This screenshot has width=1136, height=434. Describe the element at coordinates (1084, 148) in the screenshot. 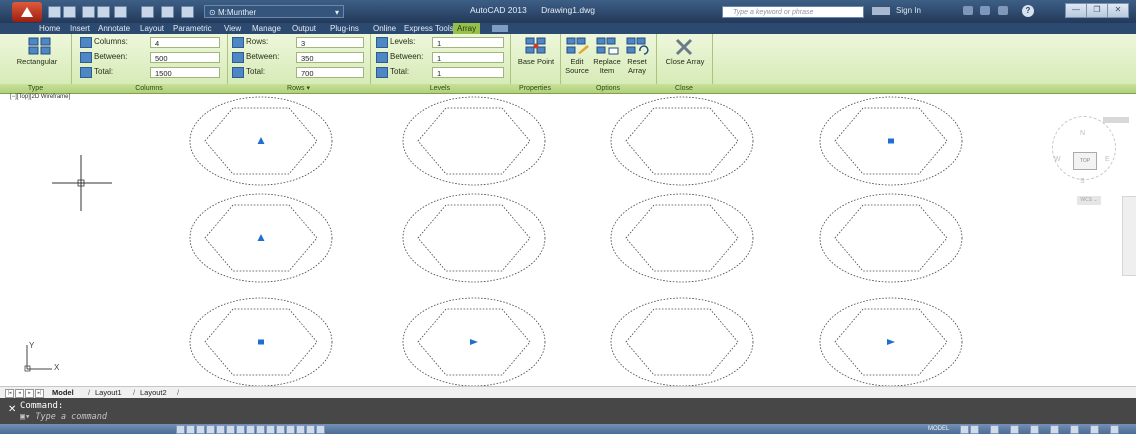

I see `viewcube-compass` at that location.